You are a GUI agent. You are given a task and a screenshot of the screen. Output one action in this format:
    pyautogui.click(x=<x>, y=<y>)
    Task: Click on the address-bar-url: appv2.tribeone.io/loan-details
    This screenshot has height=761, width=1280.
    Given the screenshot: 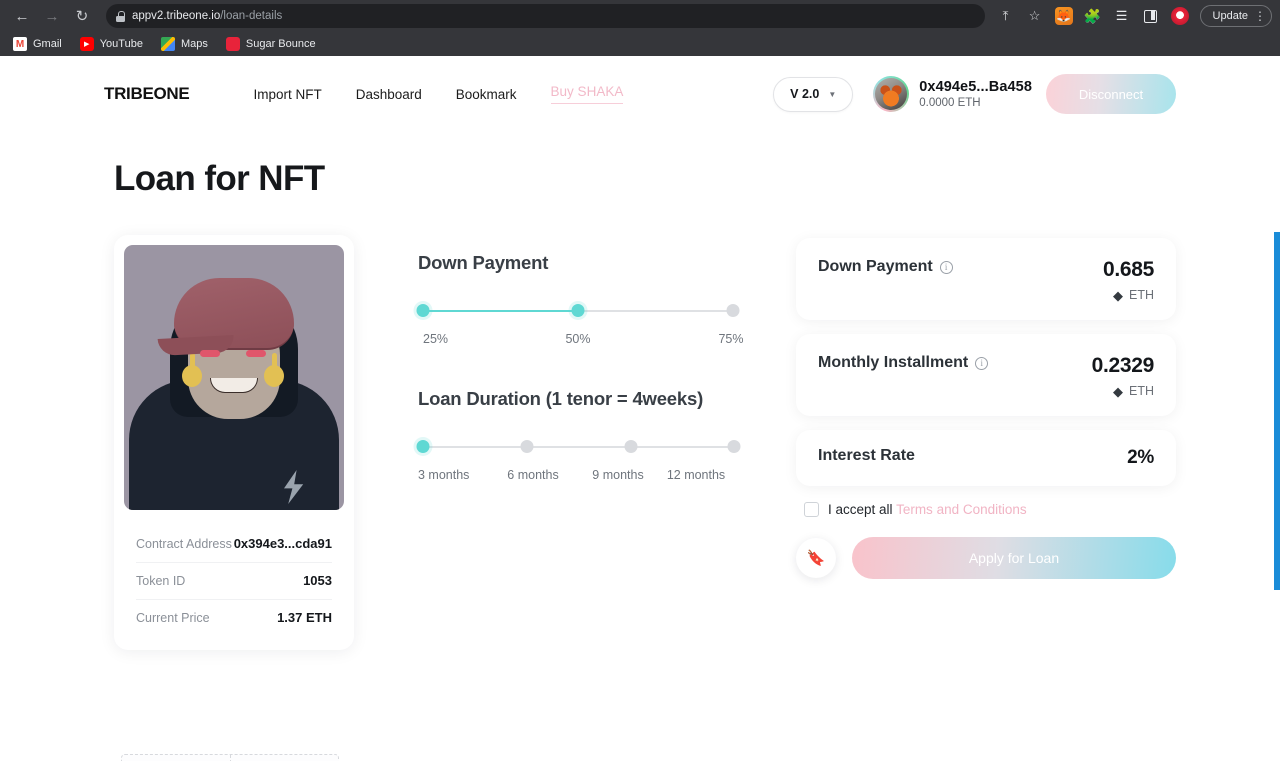 What is the action you would take?
    pyautogui.click(x=207, y=16)
    